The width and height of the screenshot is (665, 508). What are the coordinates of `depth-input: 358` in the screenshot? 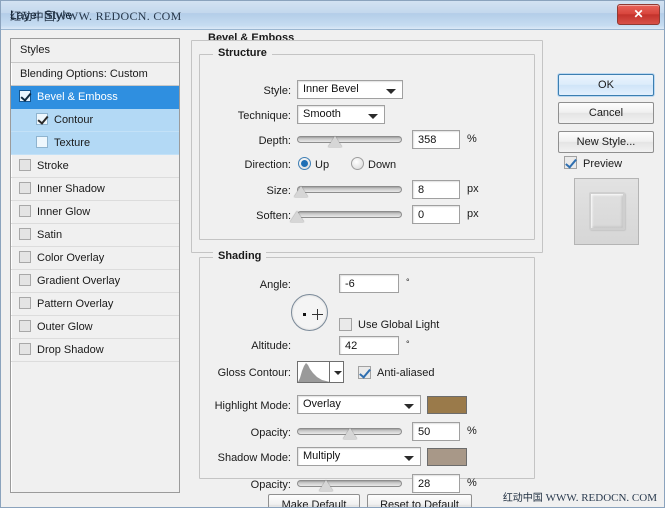 It's located at (436, 139).